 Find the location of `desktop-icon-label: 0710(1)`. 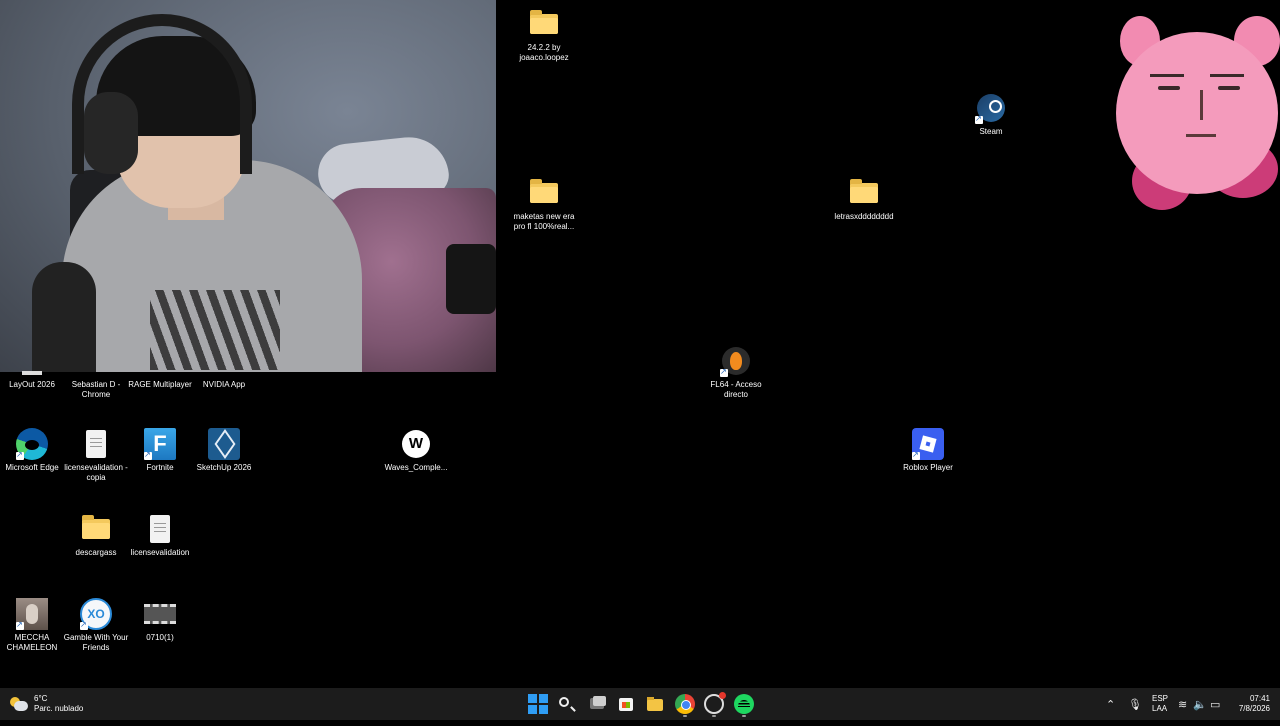

desktop-icon-label: 0710(1) is located at coordinates (160, 637).